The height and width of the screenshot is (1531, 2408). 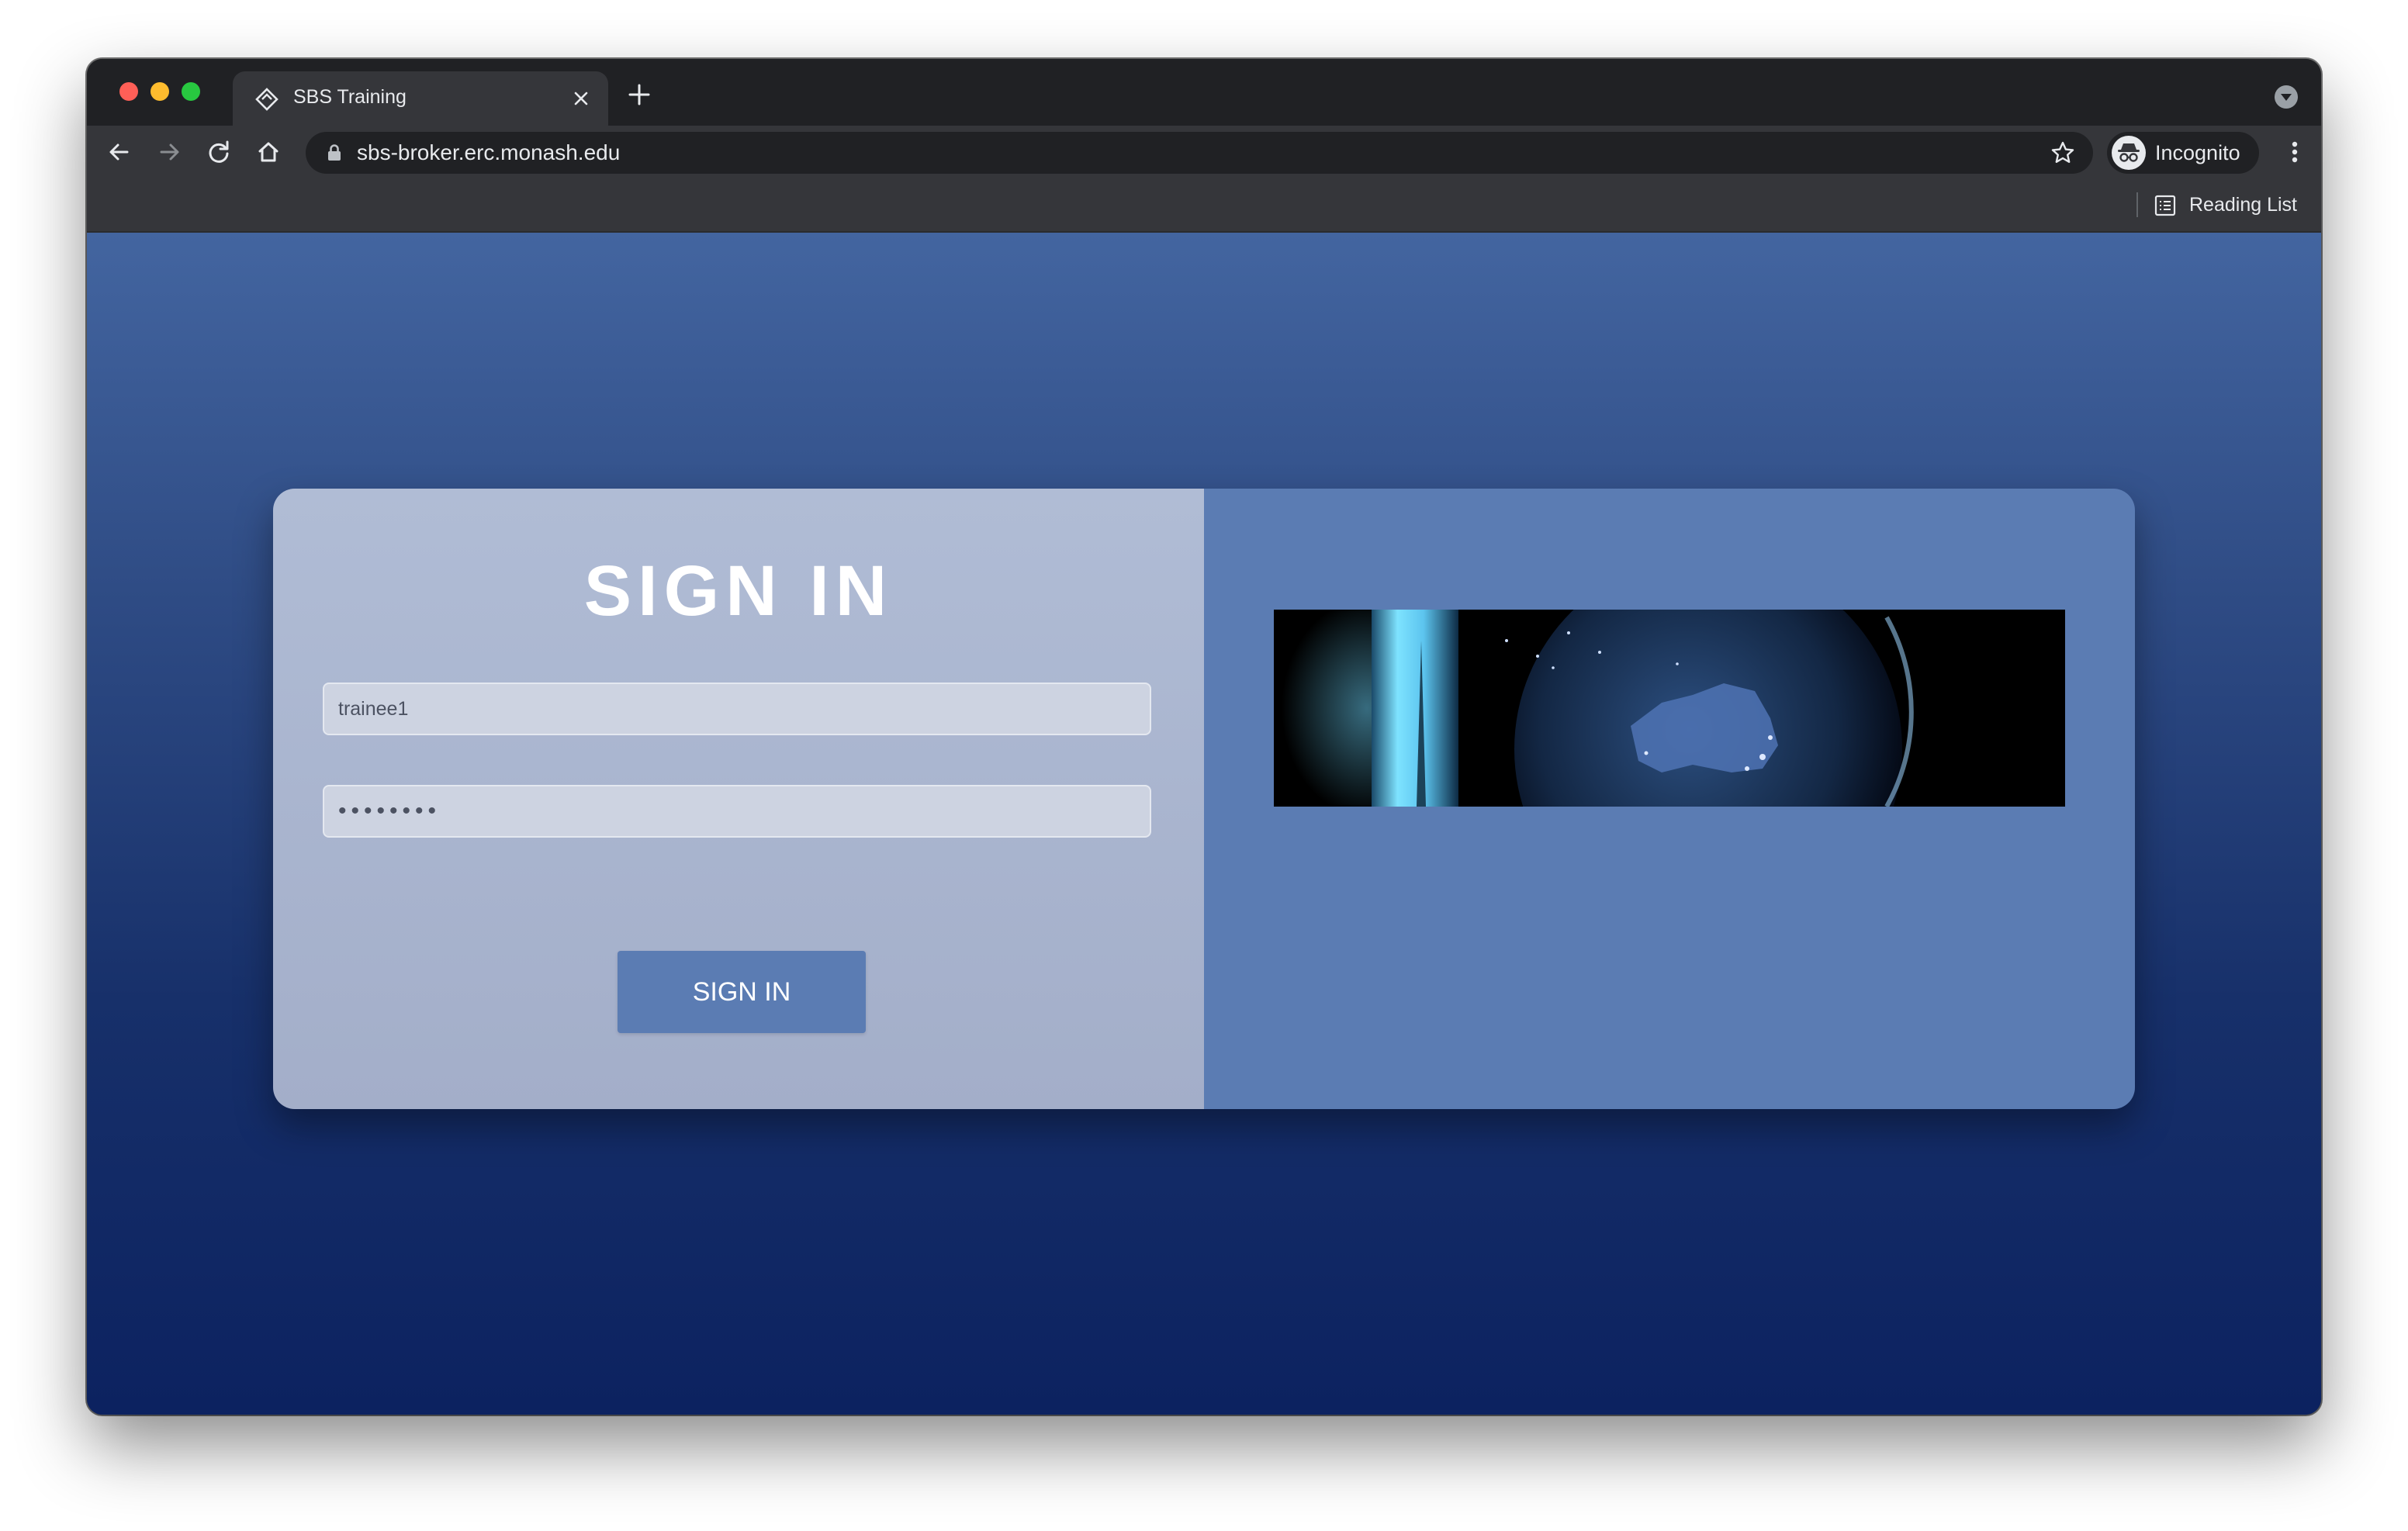 I want to click on tab-strip: SBS Training, so click(x=1204, y=92).